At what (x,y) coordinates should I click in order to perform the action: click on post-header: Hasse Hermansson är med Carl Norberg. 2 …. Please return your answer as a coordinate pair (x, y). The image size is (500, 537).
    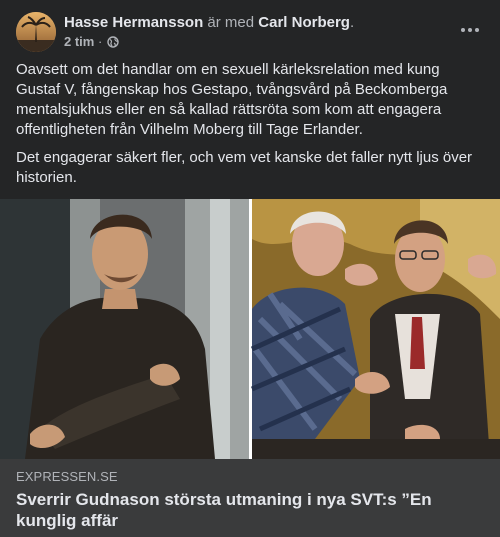
    Looking at the image, I should click on (250, 32).